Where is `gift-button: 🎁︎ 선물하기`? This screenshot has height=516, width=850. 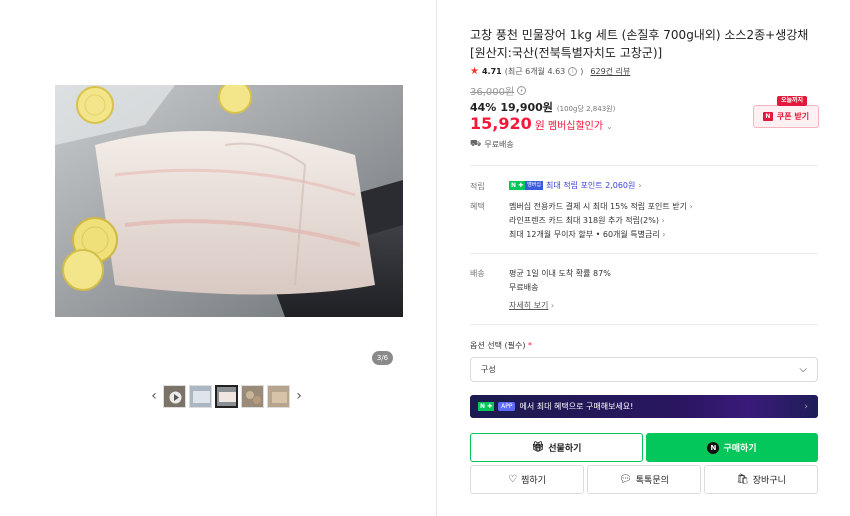
gift-button: 🎁︎ 선물하기 is located at coordinates (556, 447).